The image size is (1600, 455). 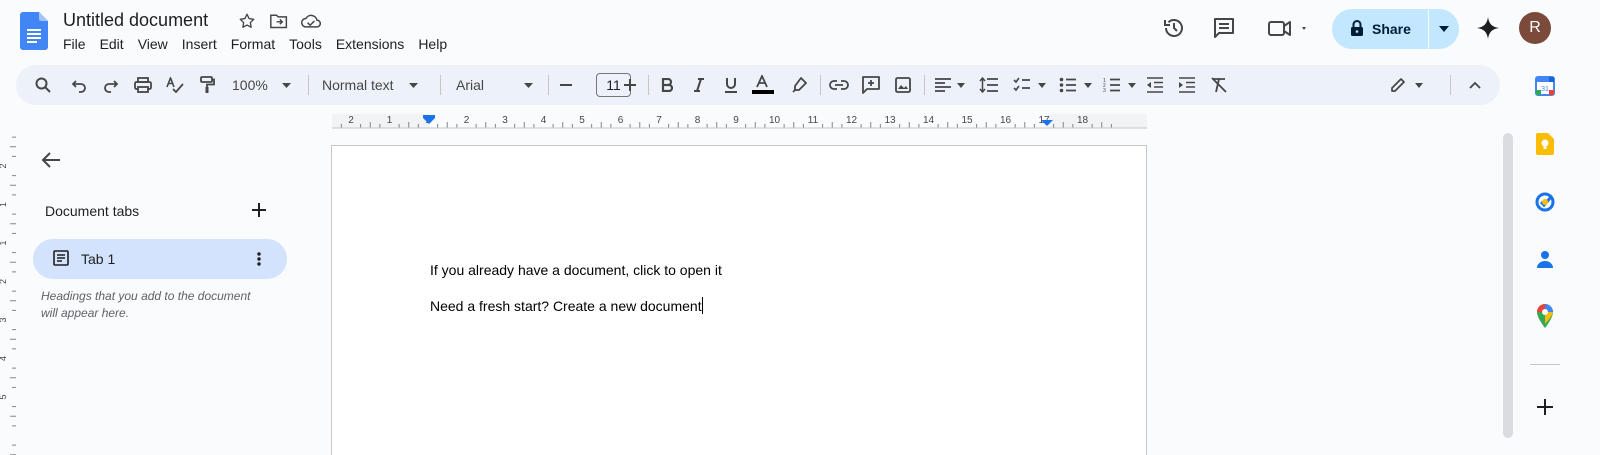 What do you see at coordinates (1395, 29) in the screenshot?
I see `share-button: Share` at bounding box center [1395, 29].